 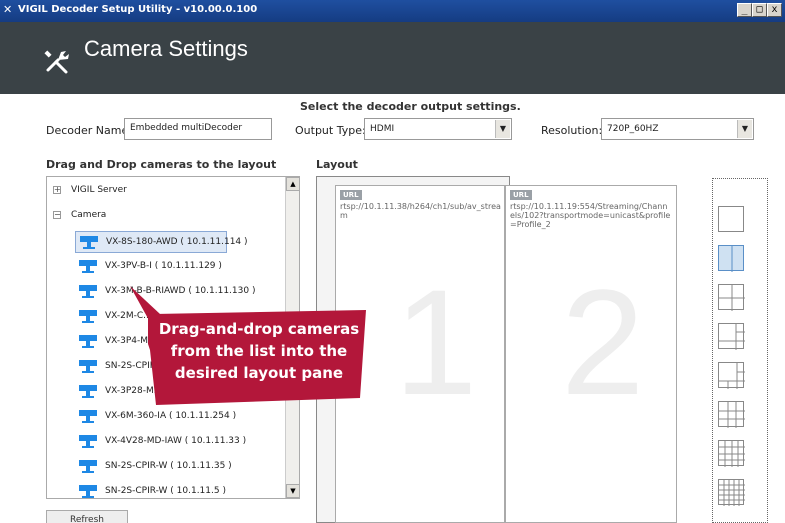 I want to click on expand-icon: +, so click(x=57, y=190).